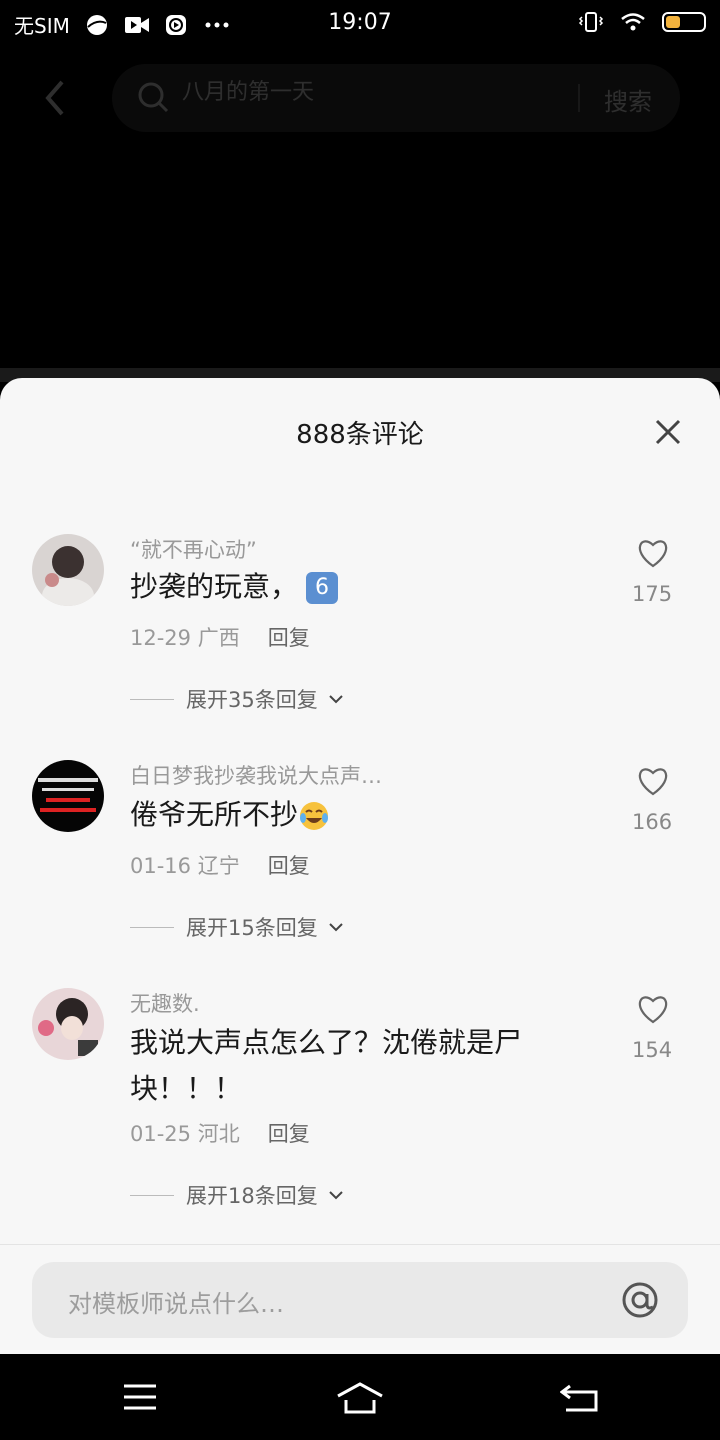  Describe the element at coordinates (350, 587) in the screenshot. I see `comment-text: 抄袭的玩意， 6` at that location.